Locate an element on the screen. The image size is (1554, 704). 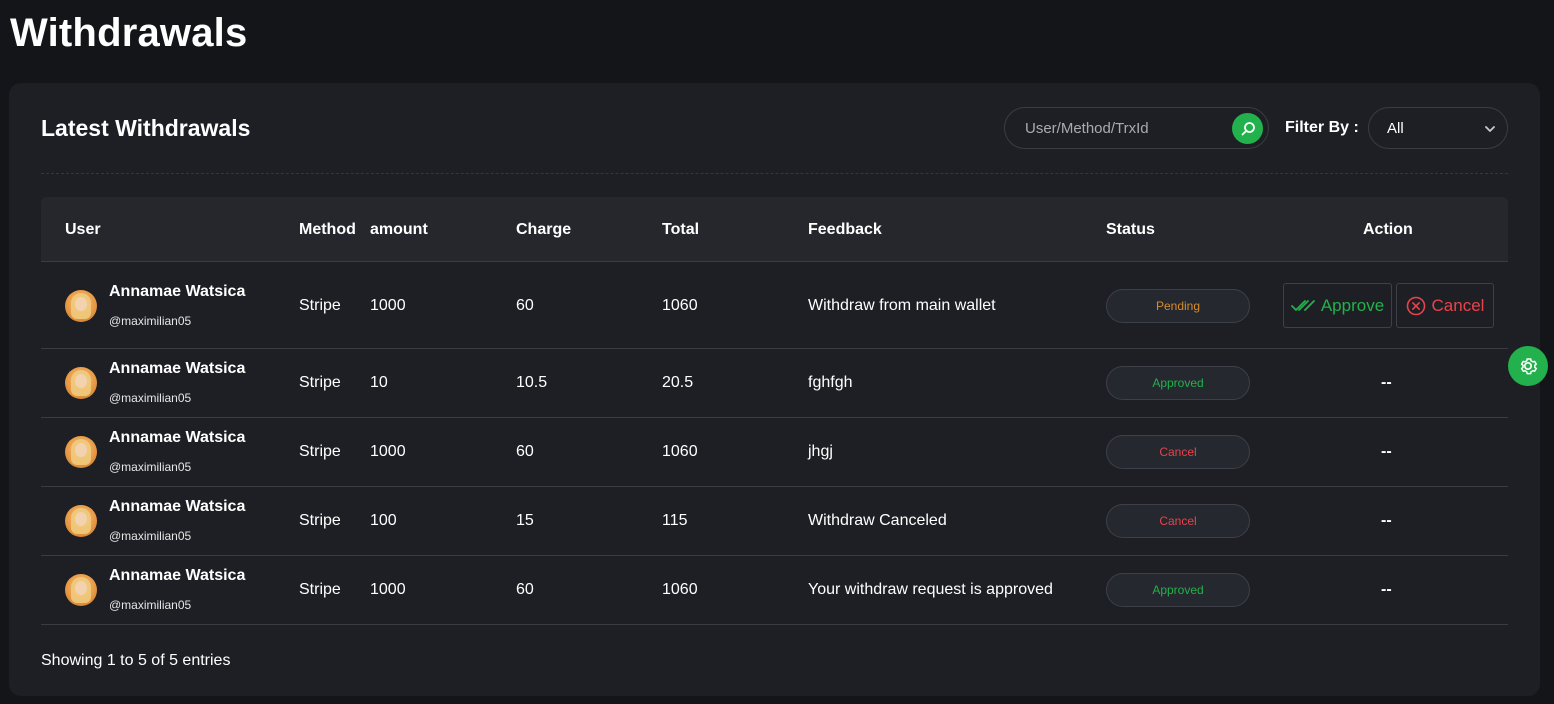
double-check-icon is located at coordinates (1302, 305).